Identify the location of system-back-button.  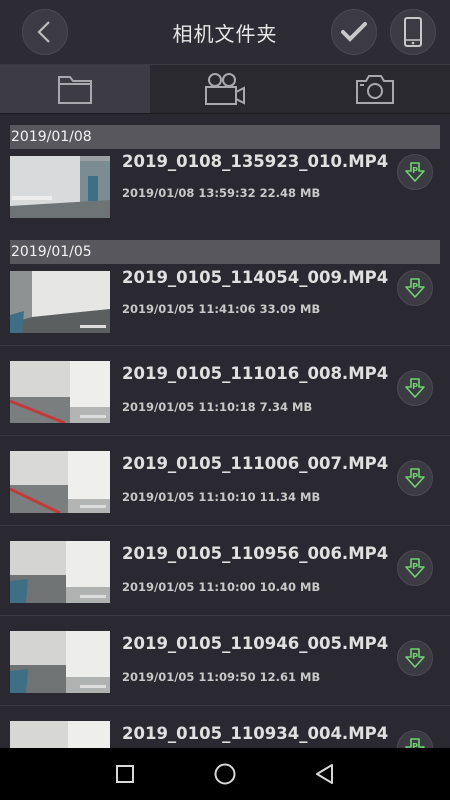
(325, 774).